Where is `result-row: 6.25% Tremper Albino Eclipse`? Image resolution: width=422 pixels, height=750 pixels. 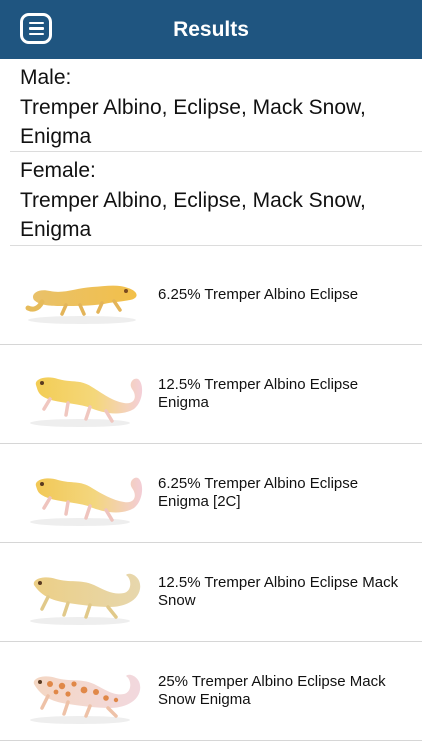
result-row: 6.25% Tremper Albino Eclipse is located at coordinates (211, 295).